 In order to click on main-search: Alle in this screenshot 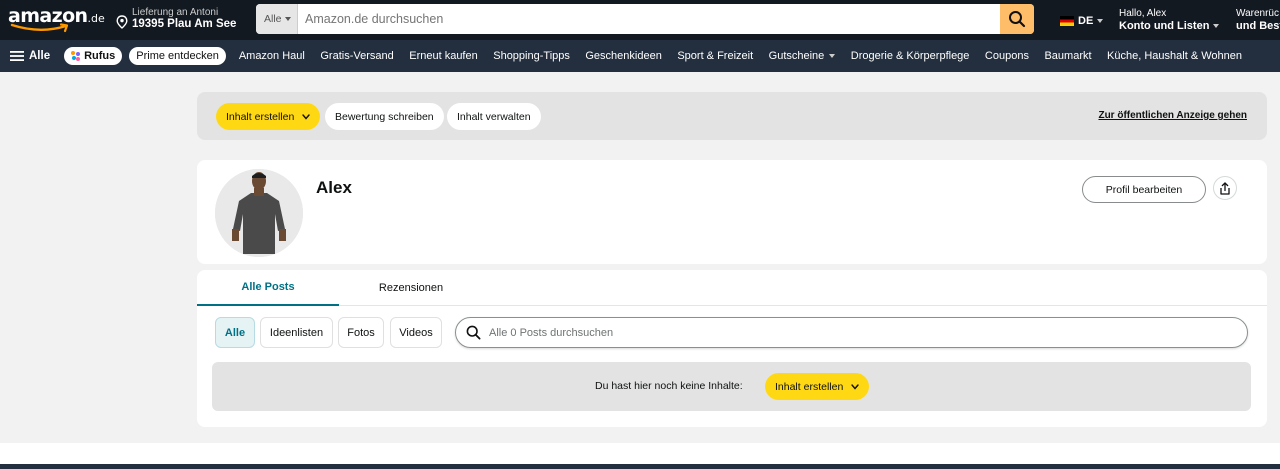, I will do `click(645, 19)`.